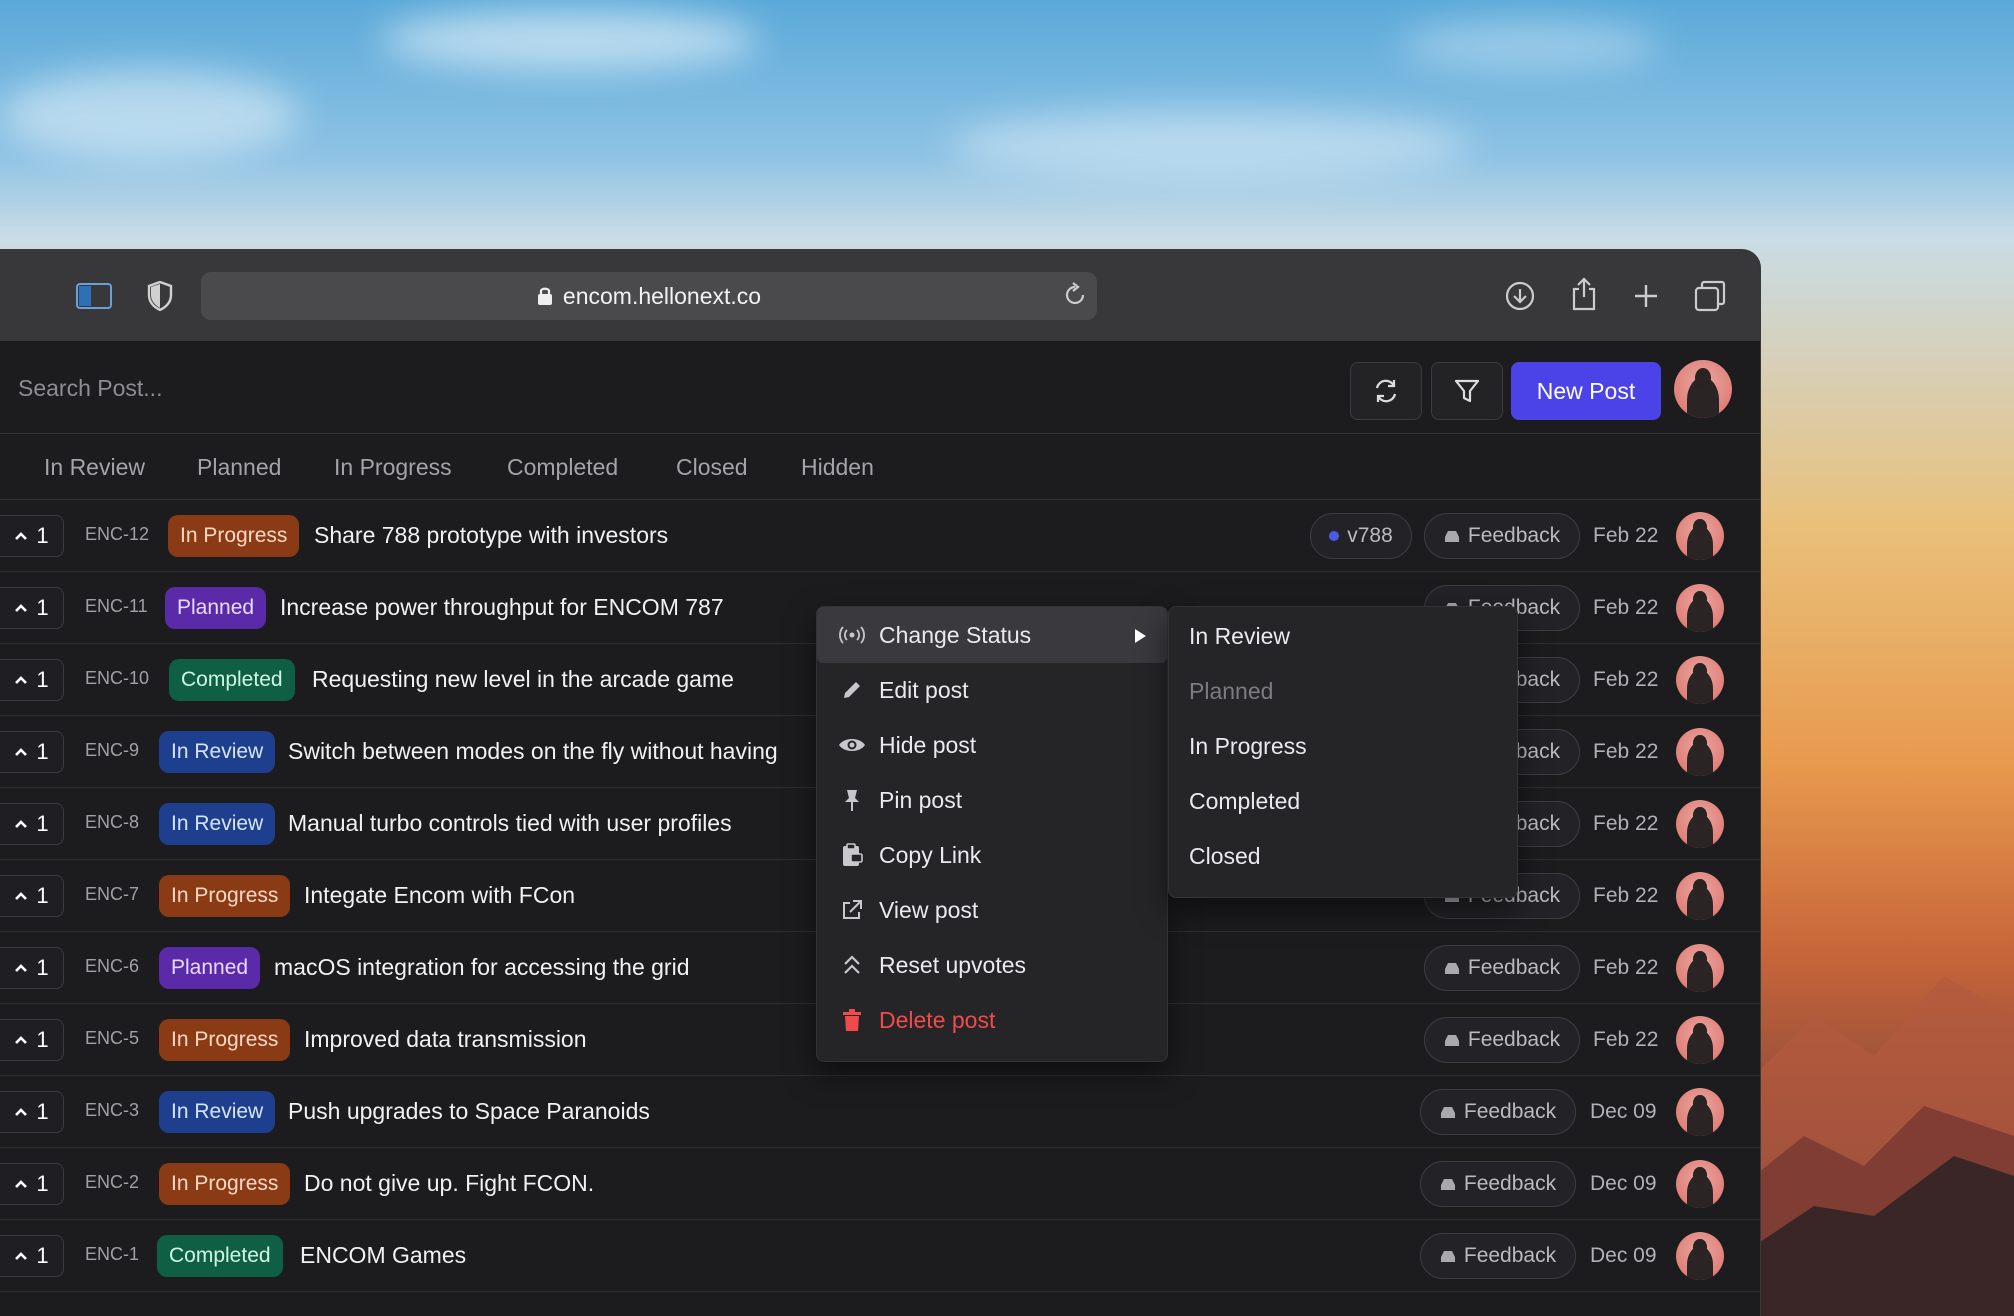 This screenshot has height=1316, width=2014. Describe the element at coordinates (502, 607) in the screenshot. I see `post-title: Increase power throughput for ENCOM 787` at that location.